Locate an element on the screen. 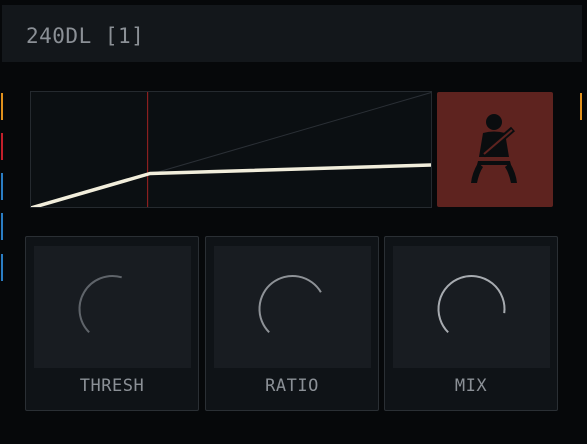  knob-mix-face is located at coordinates (471, 307).